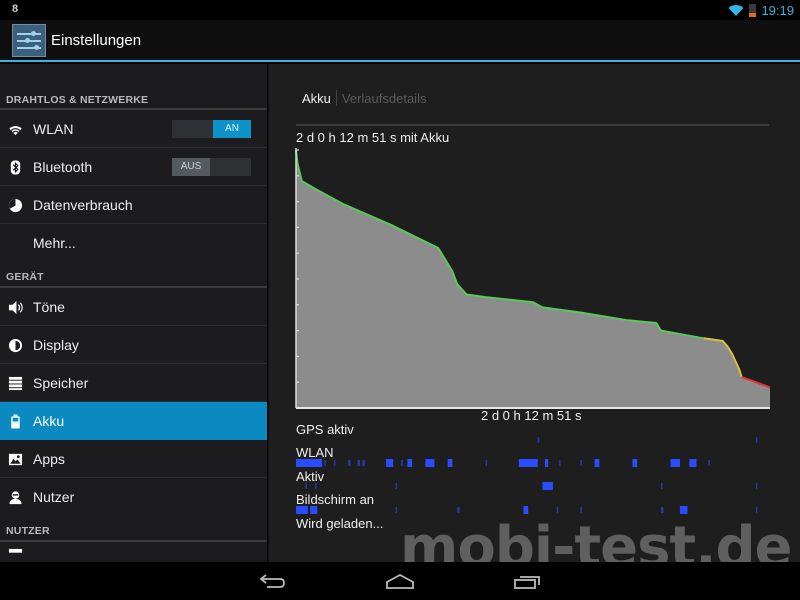 The width and height of the screenshot is (800, 600). I want to click on tab-bar: Akku Verlaufsdetails, so click(364, 98).